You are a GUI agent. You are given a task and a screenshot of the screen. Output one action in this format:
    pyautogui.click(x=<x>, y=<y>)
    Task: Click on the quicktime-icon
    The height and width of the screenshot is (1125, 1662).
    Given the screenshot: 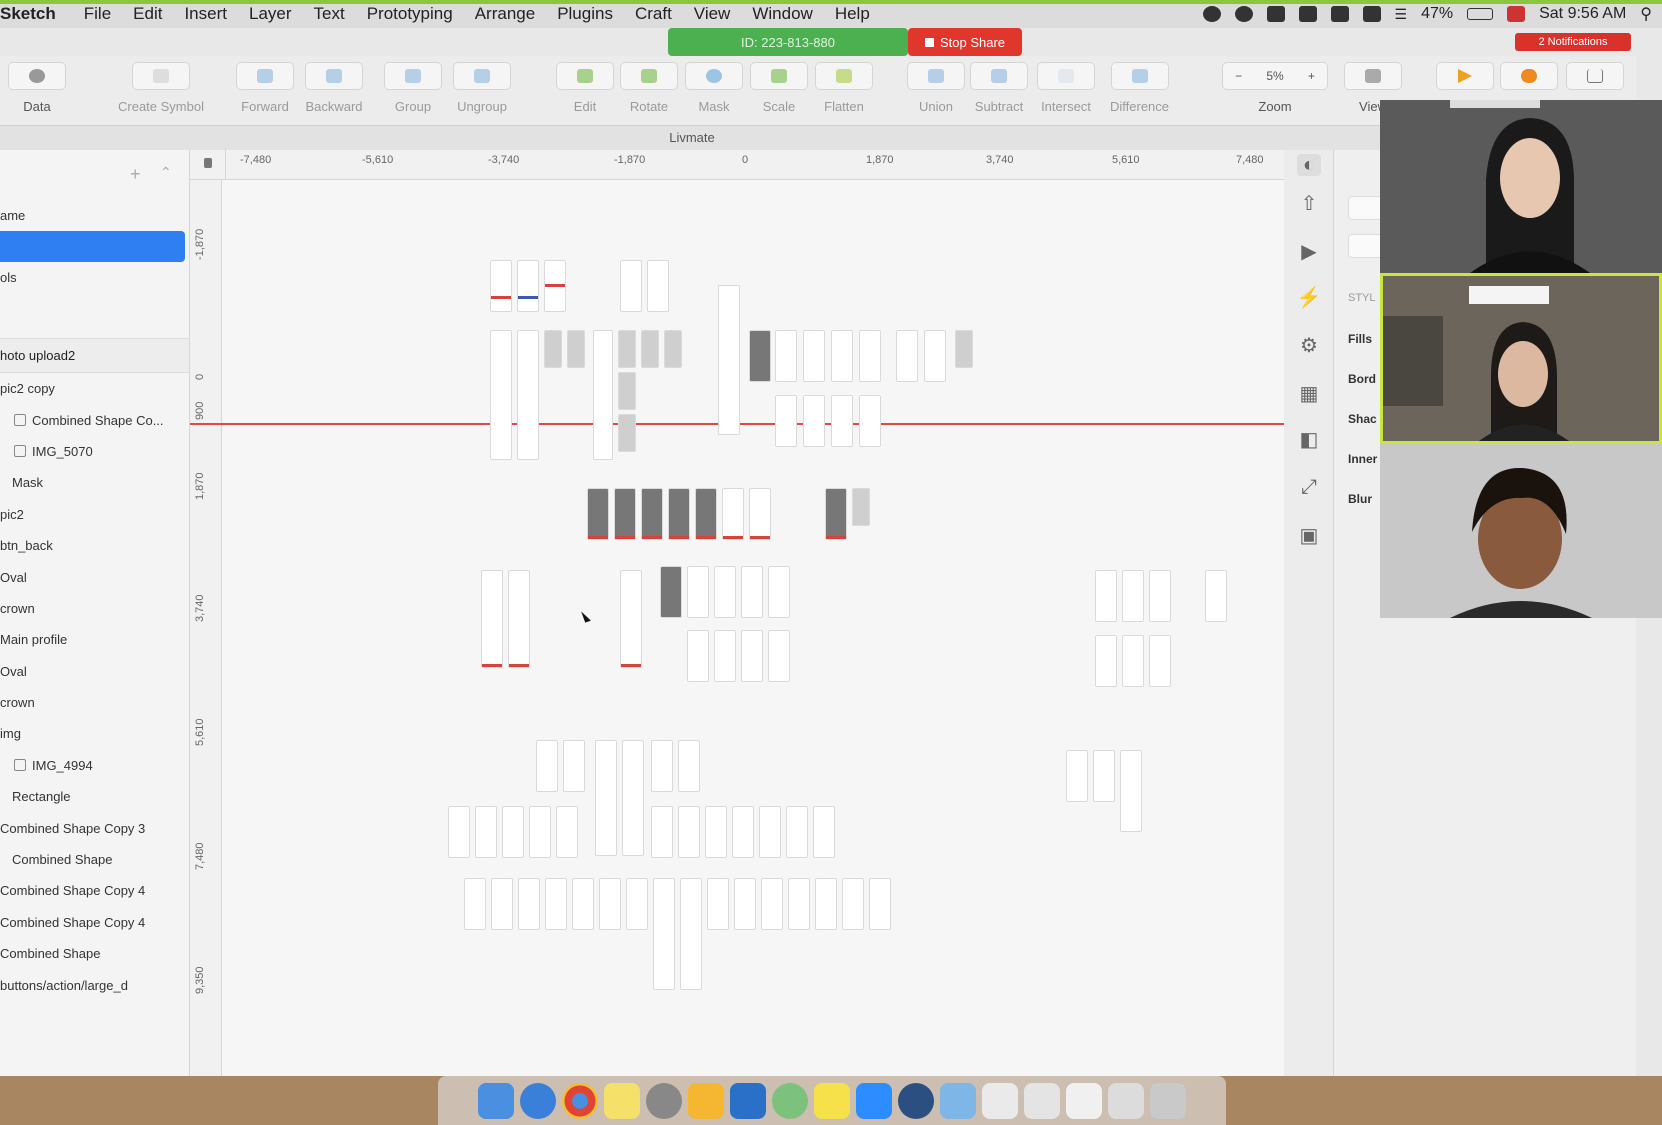 What is the action you would take?
    pyautogui.click(x=916, y=1100)
    